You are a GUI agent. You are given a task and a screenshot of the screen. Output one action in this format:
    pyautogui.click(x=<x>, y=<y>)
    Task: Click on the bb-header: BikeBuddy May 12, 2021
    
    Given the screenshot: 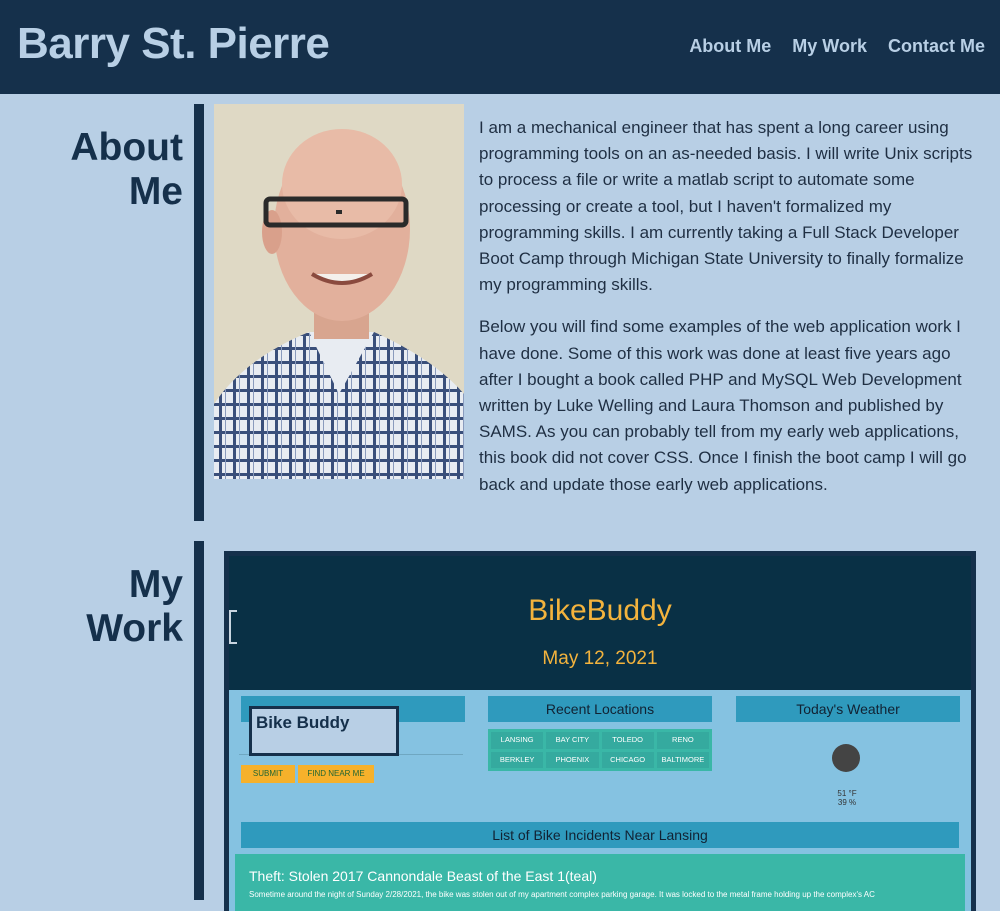 What is the action you would take?
    pyautogui.click(x=600, y=623)
    